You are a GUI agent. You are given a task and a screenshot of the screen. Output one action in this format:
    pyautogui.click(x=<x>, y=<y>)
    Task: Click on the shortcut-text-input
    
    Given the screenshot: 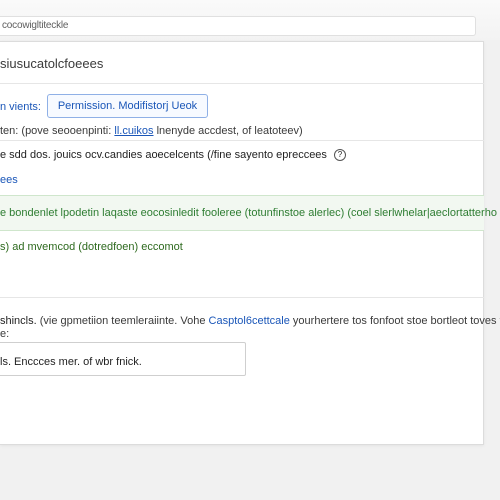 What is the action you would take?
    pyautogui.click(x=123, y=359)
    